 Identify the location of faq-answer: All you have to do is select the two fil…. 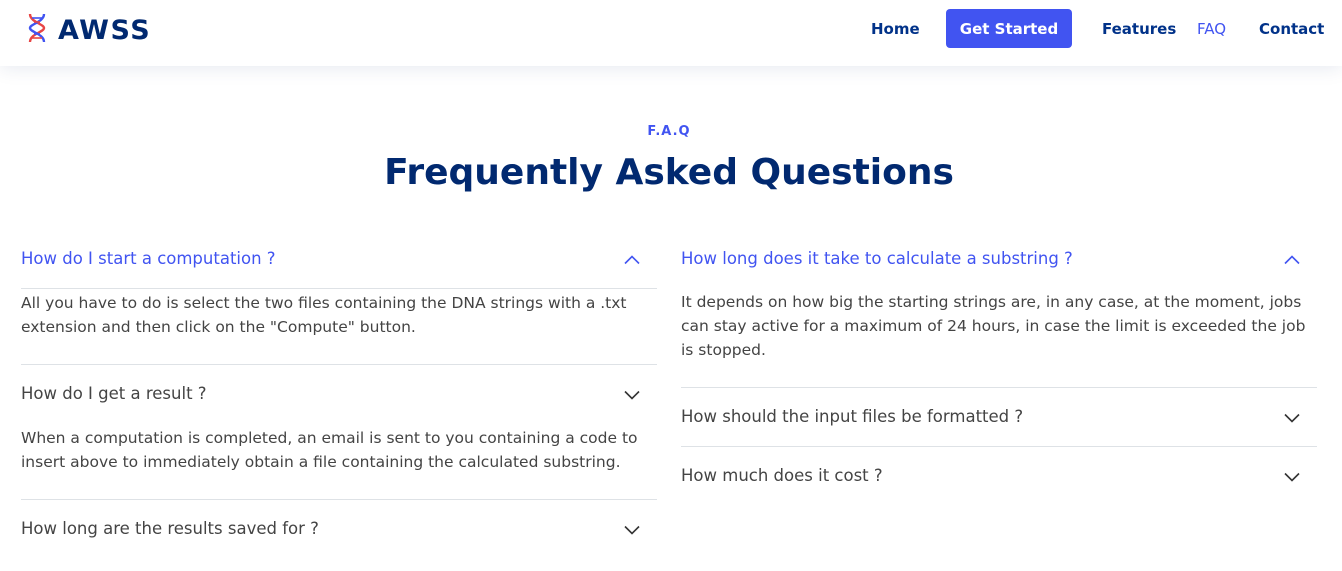
(324, 315).